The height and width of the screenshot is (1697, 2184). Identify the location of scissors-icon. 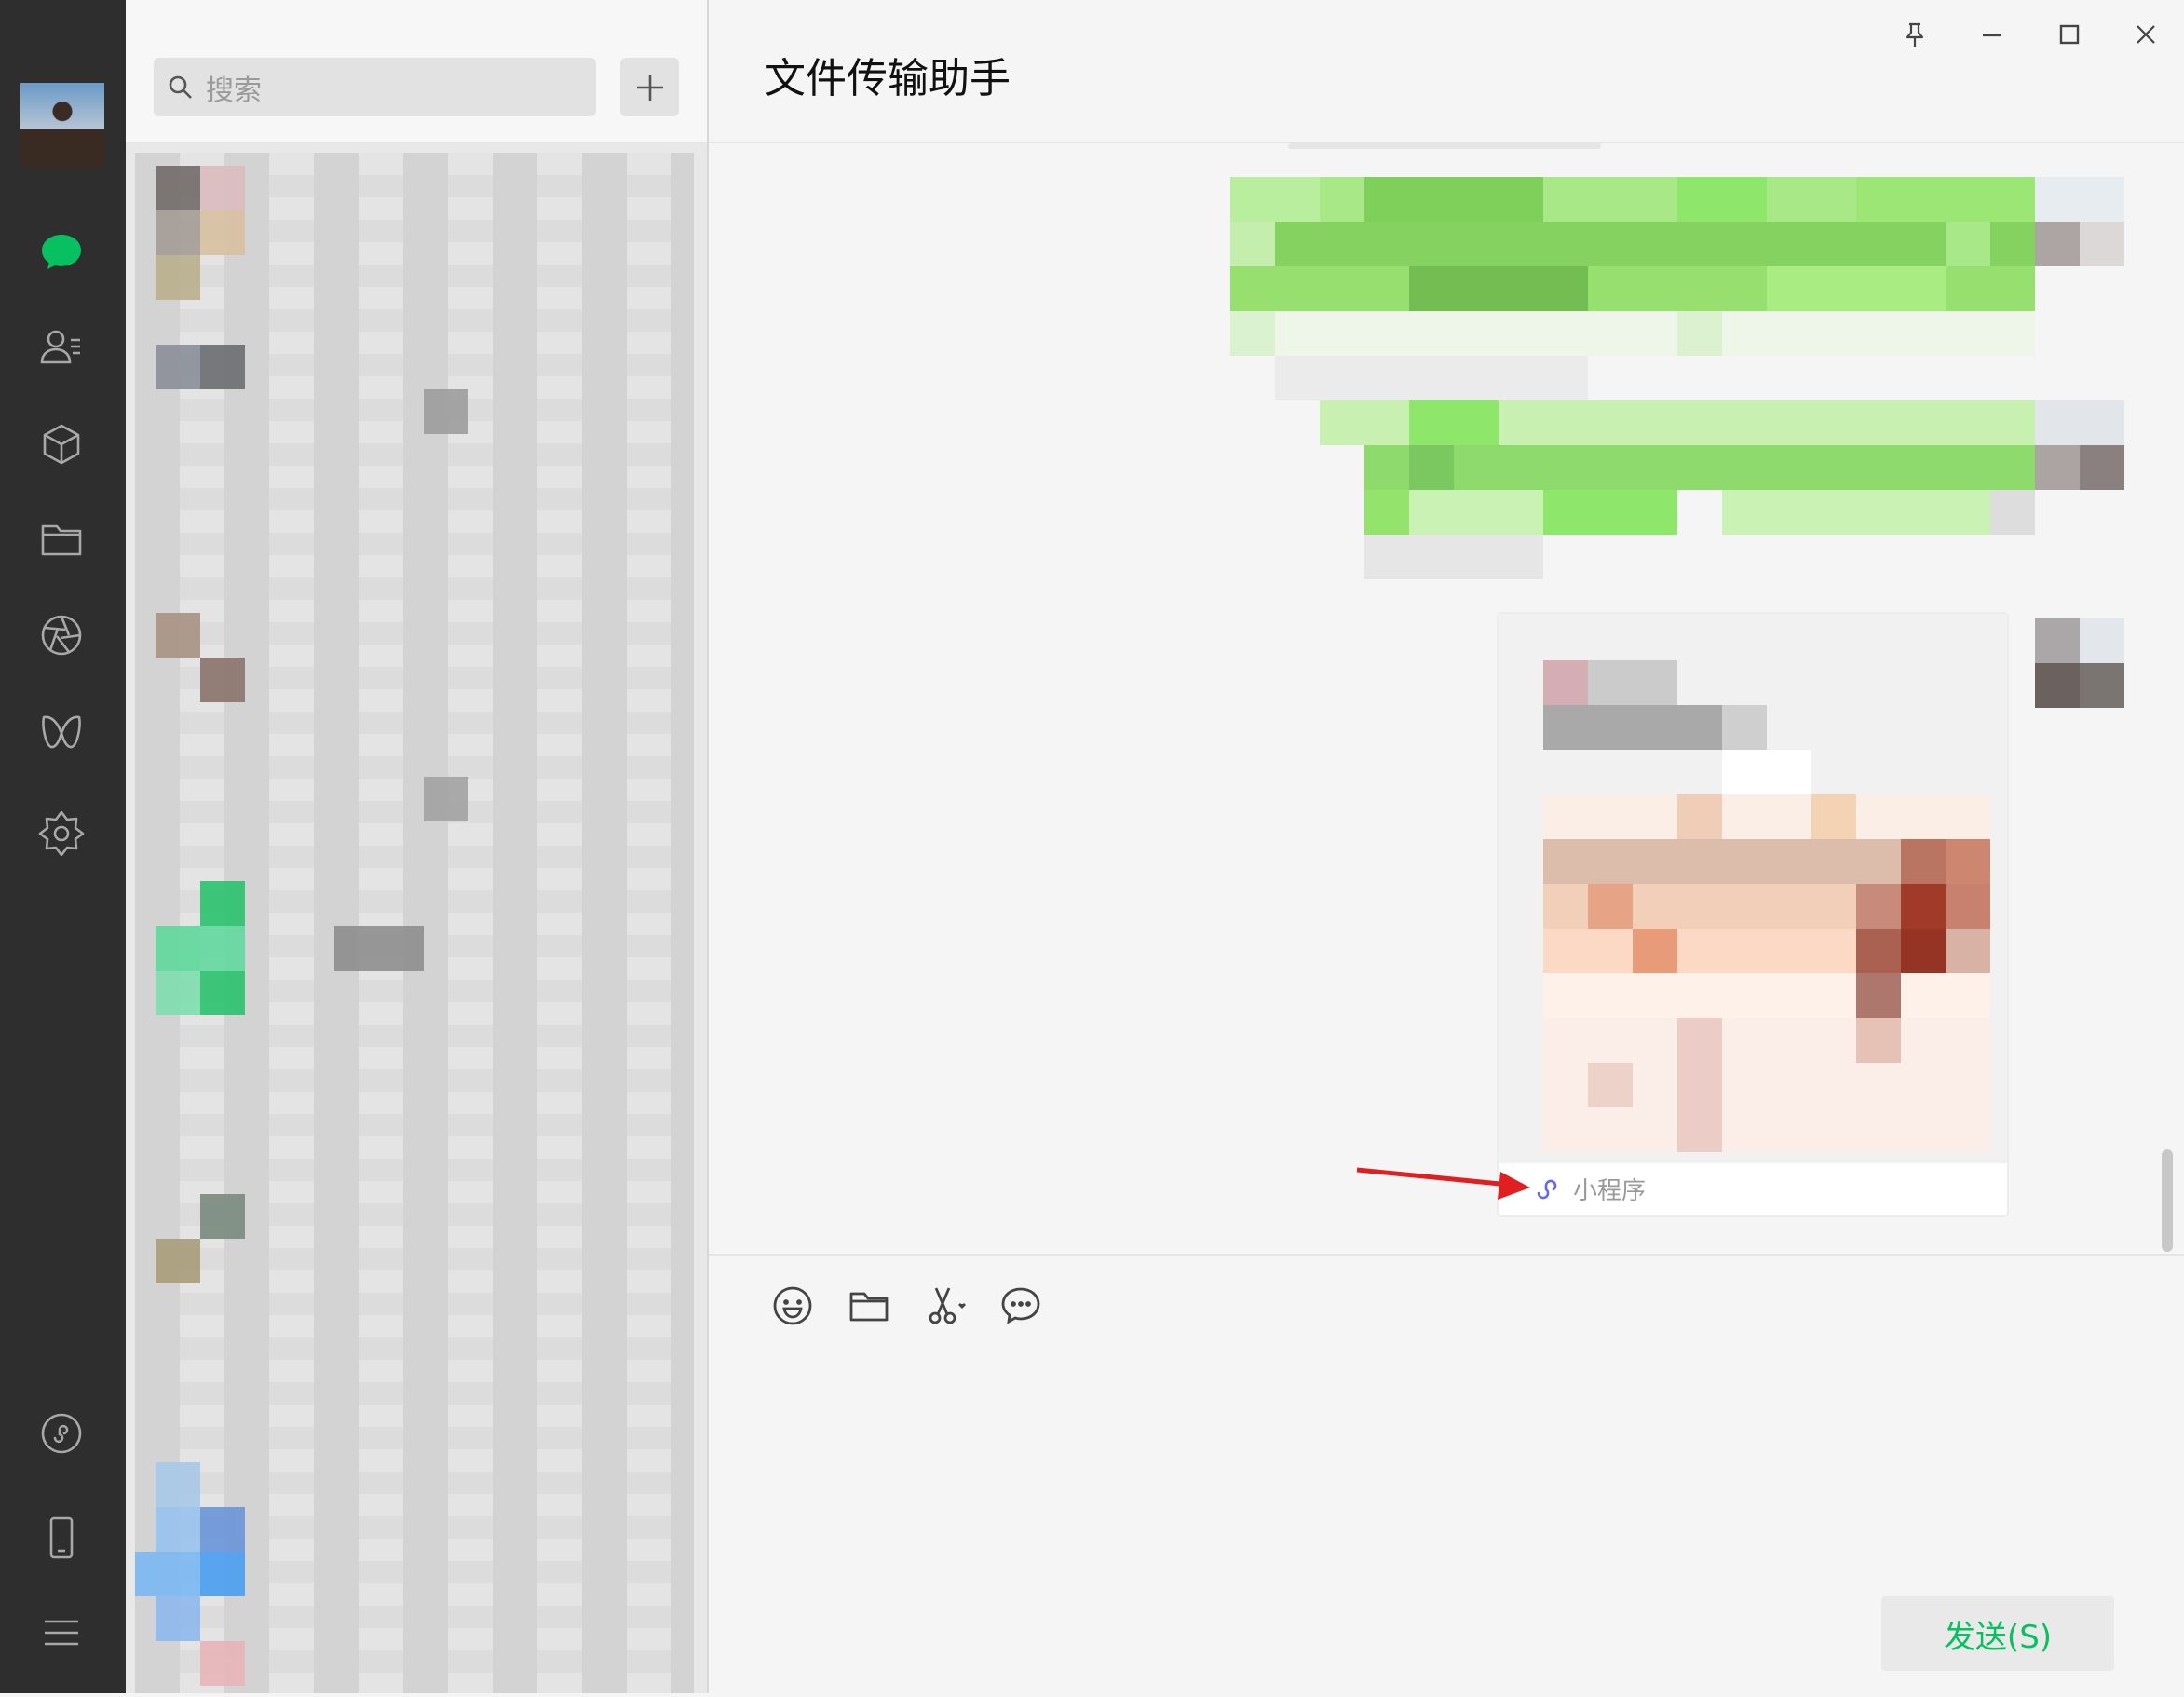
(945, 1306).